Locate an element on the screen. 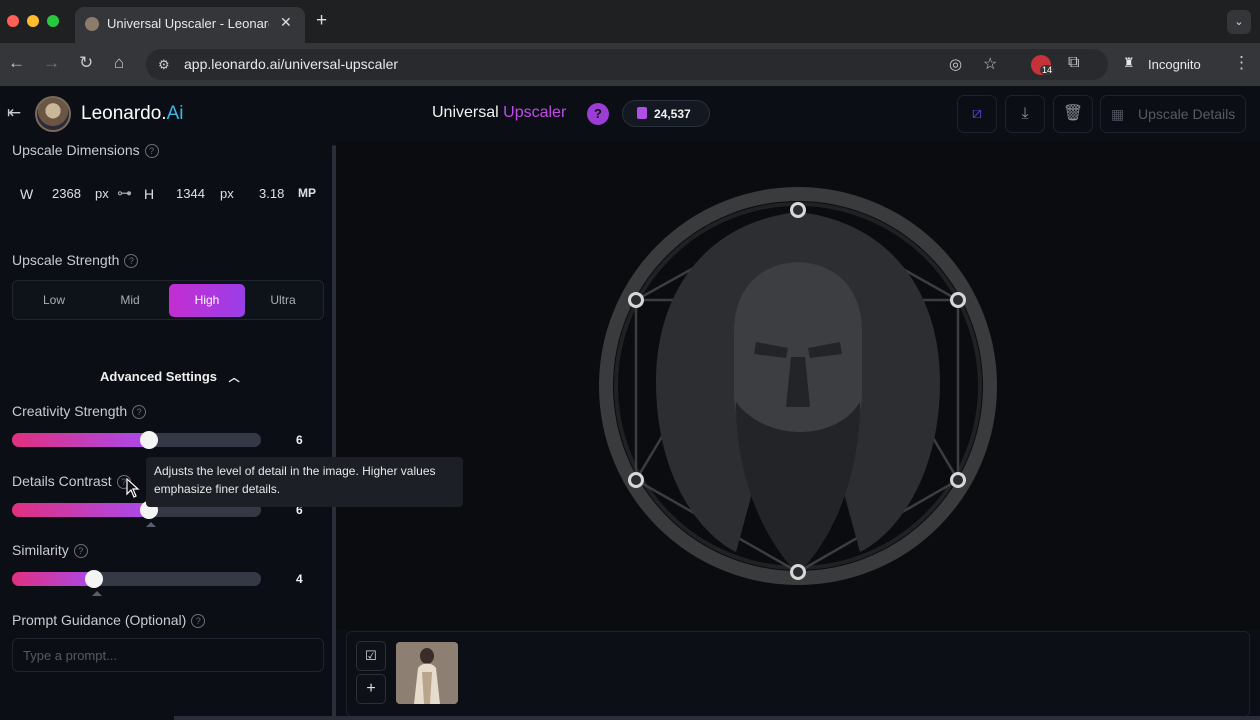  exit-back-icon: ⇤ is located at coordinates (14, 113).